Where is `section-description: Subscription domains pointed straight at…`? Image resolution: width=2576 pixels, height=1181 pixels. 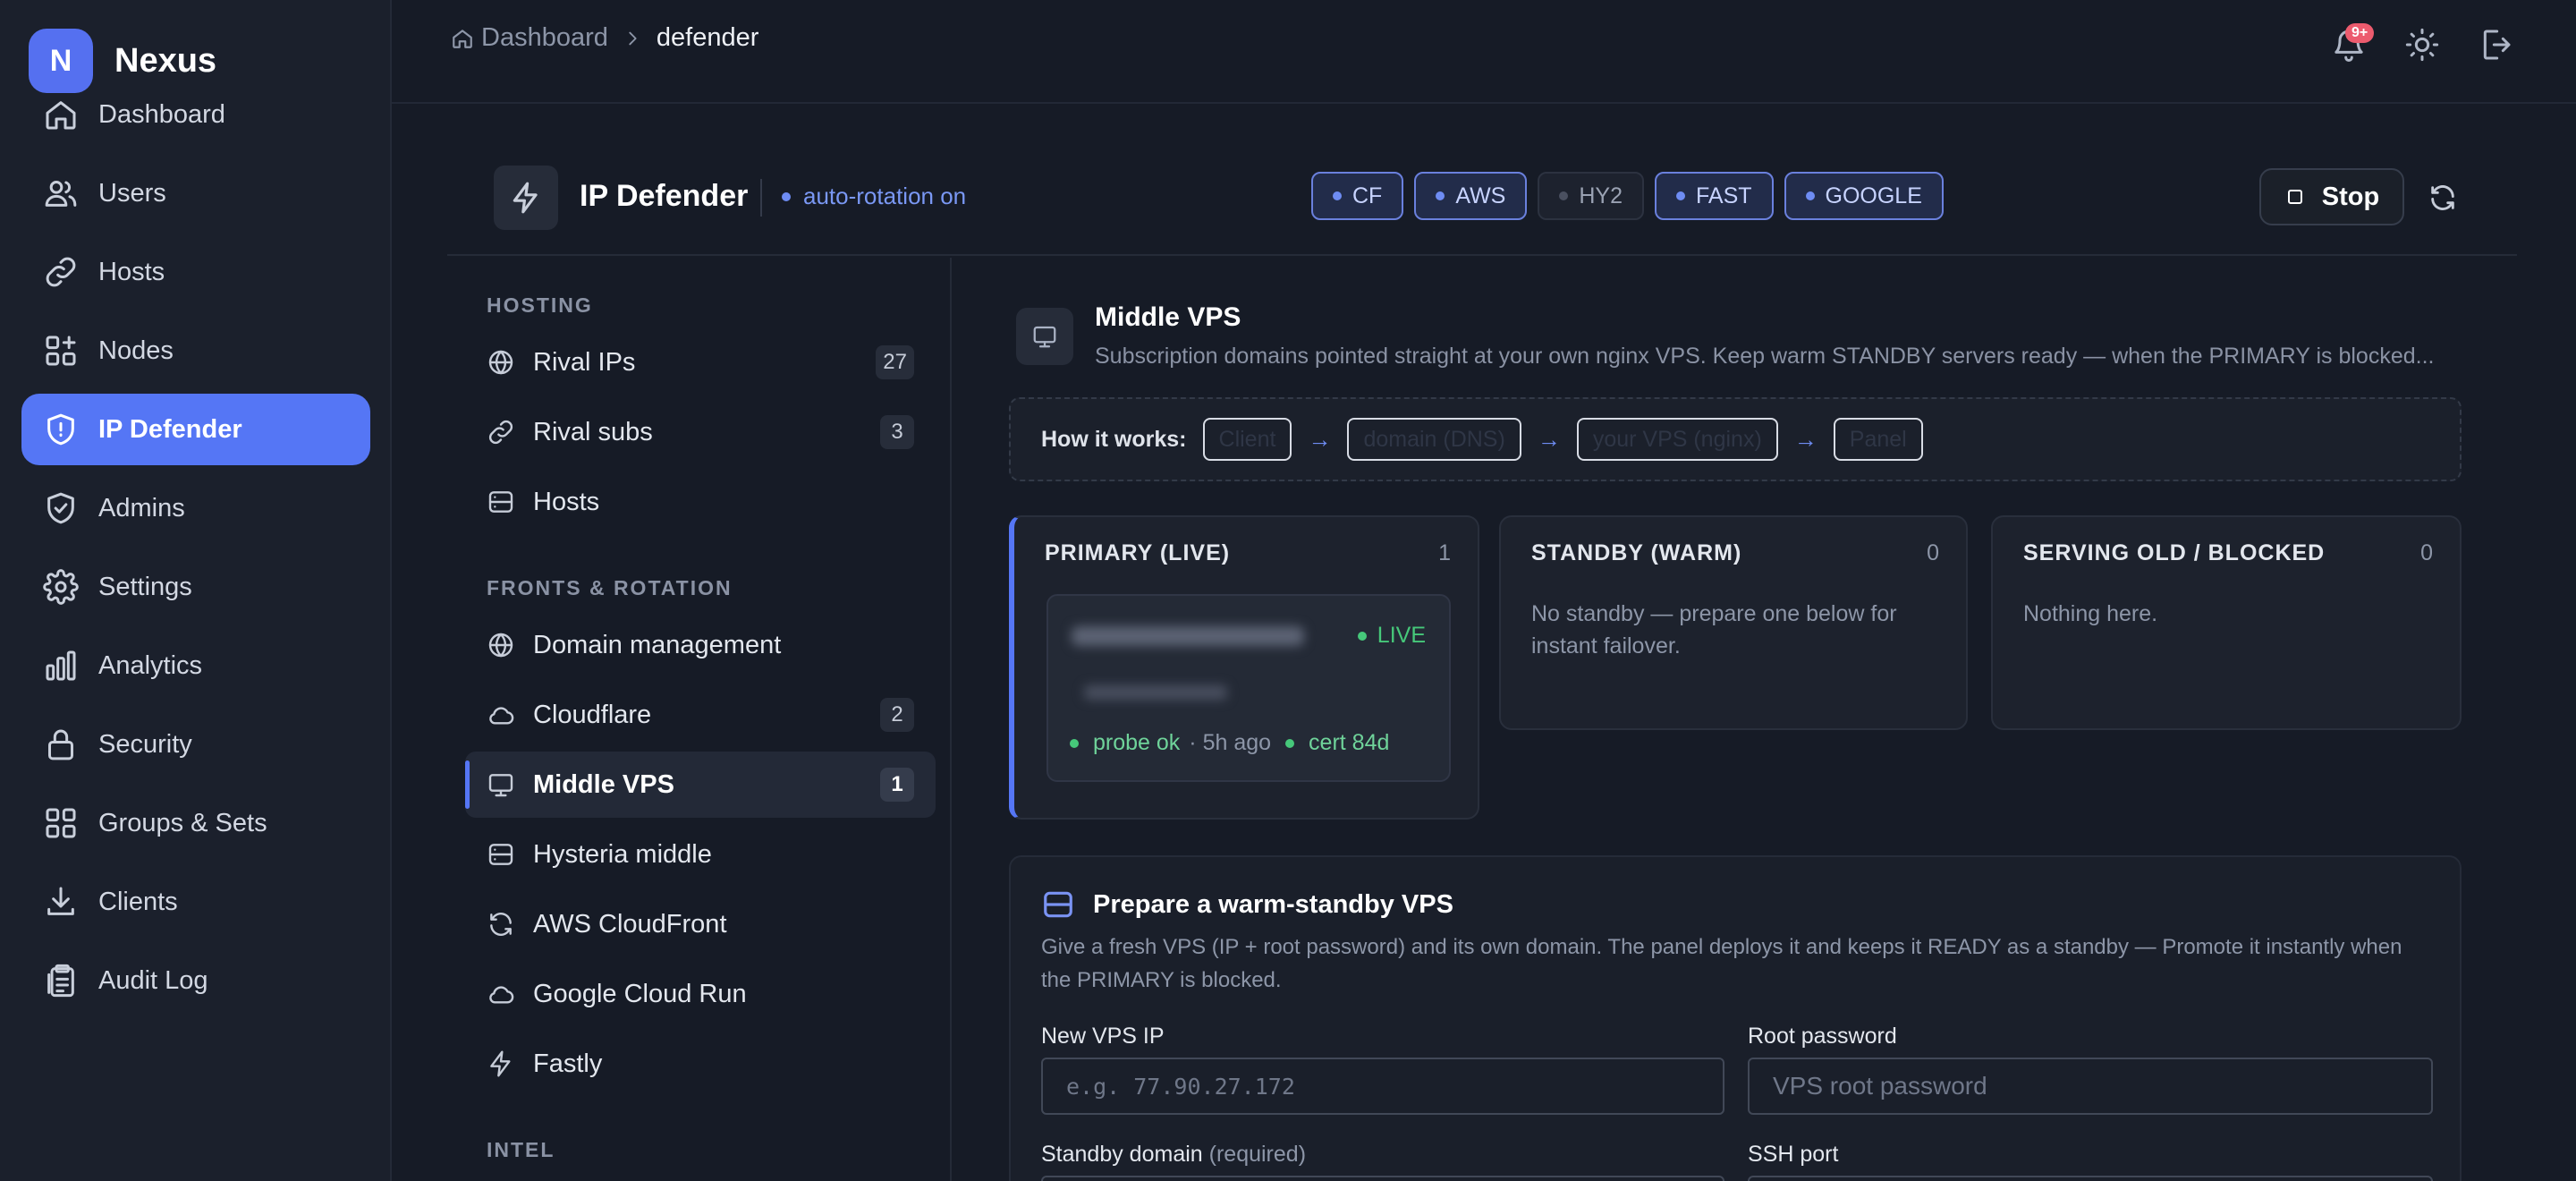 section-description: Subscription domains pointed straight at… is located at coordinates (1765, 356).